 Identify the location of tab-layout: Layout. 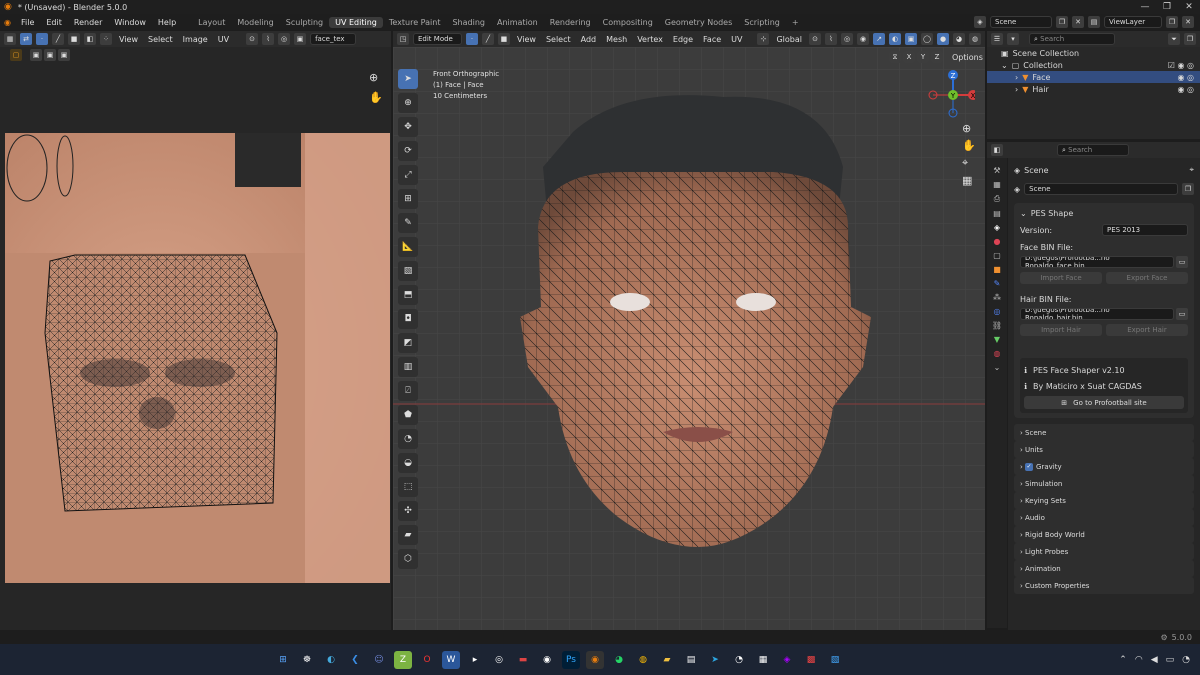
(211, 22).